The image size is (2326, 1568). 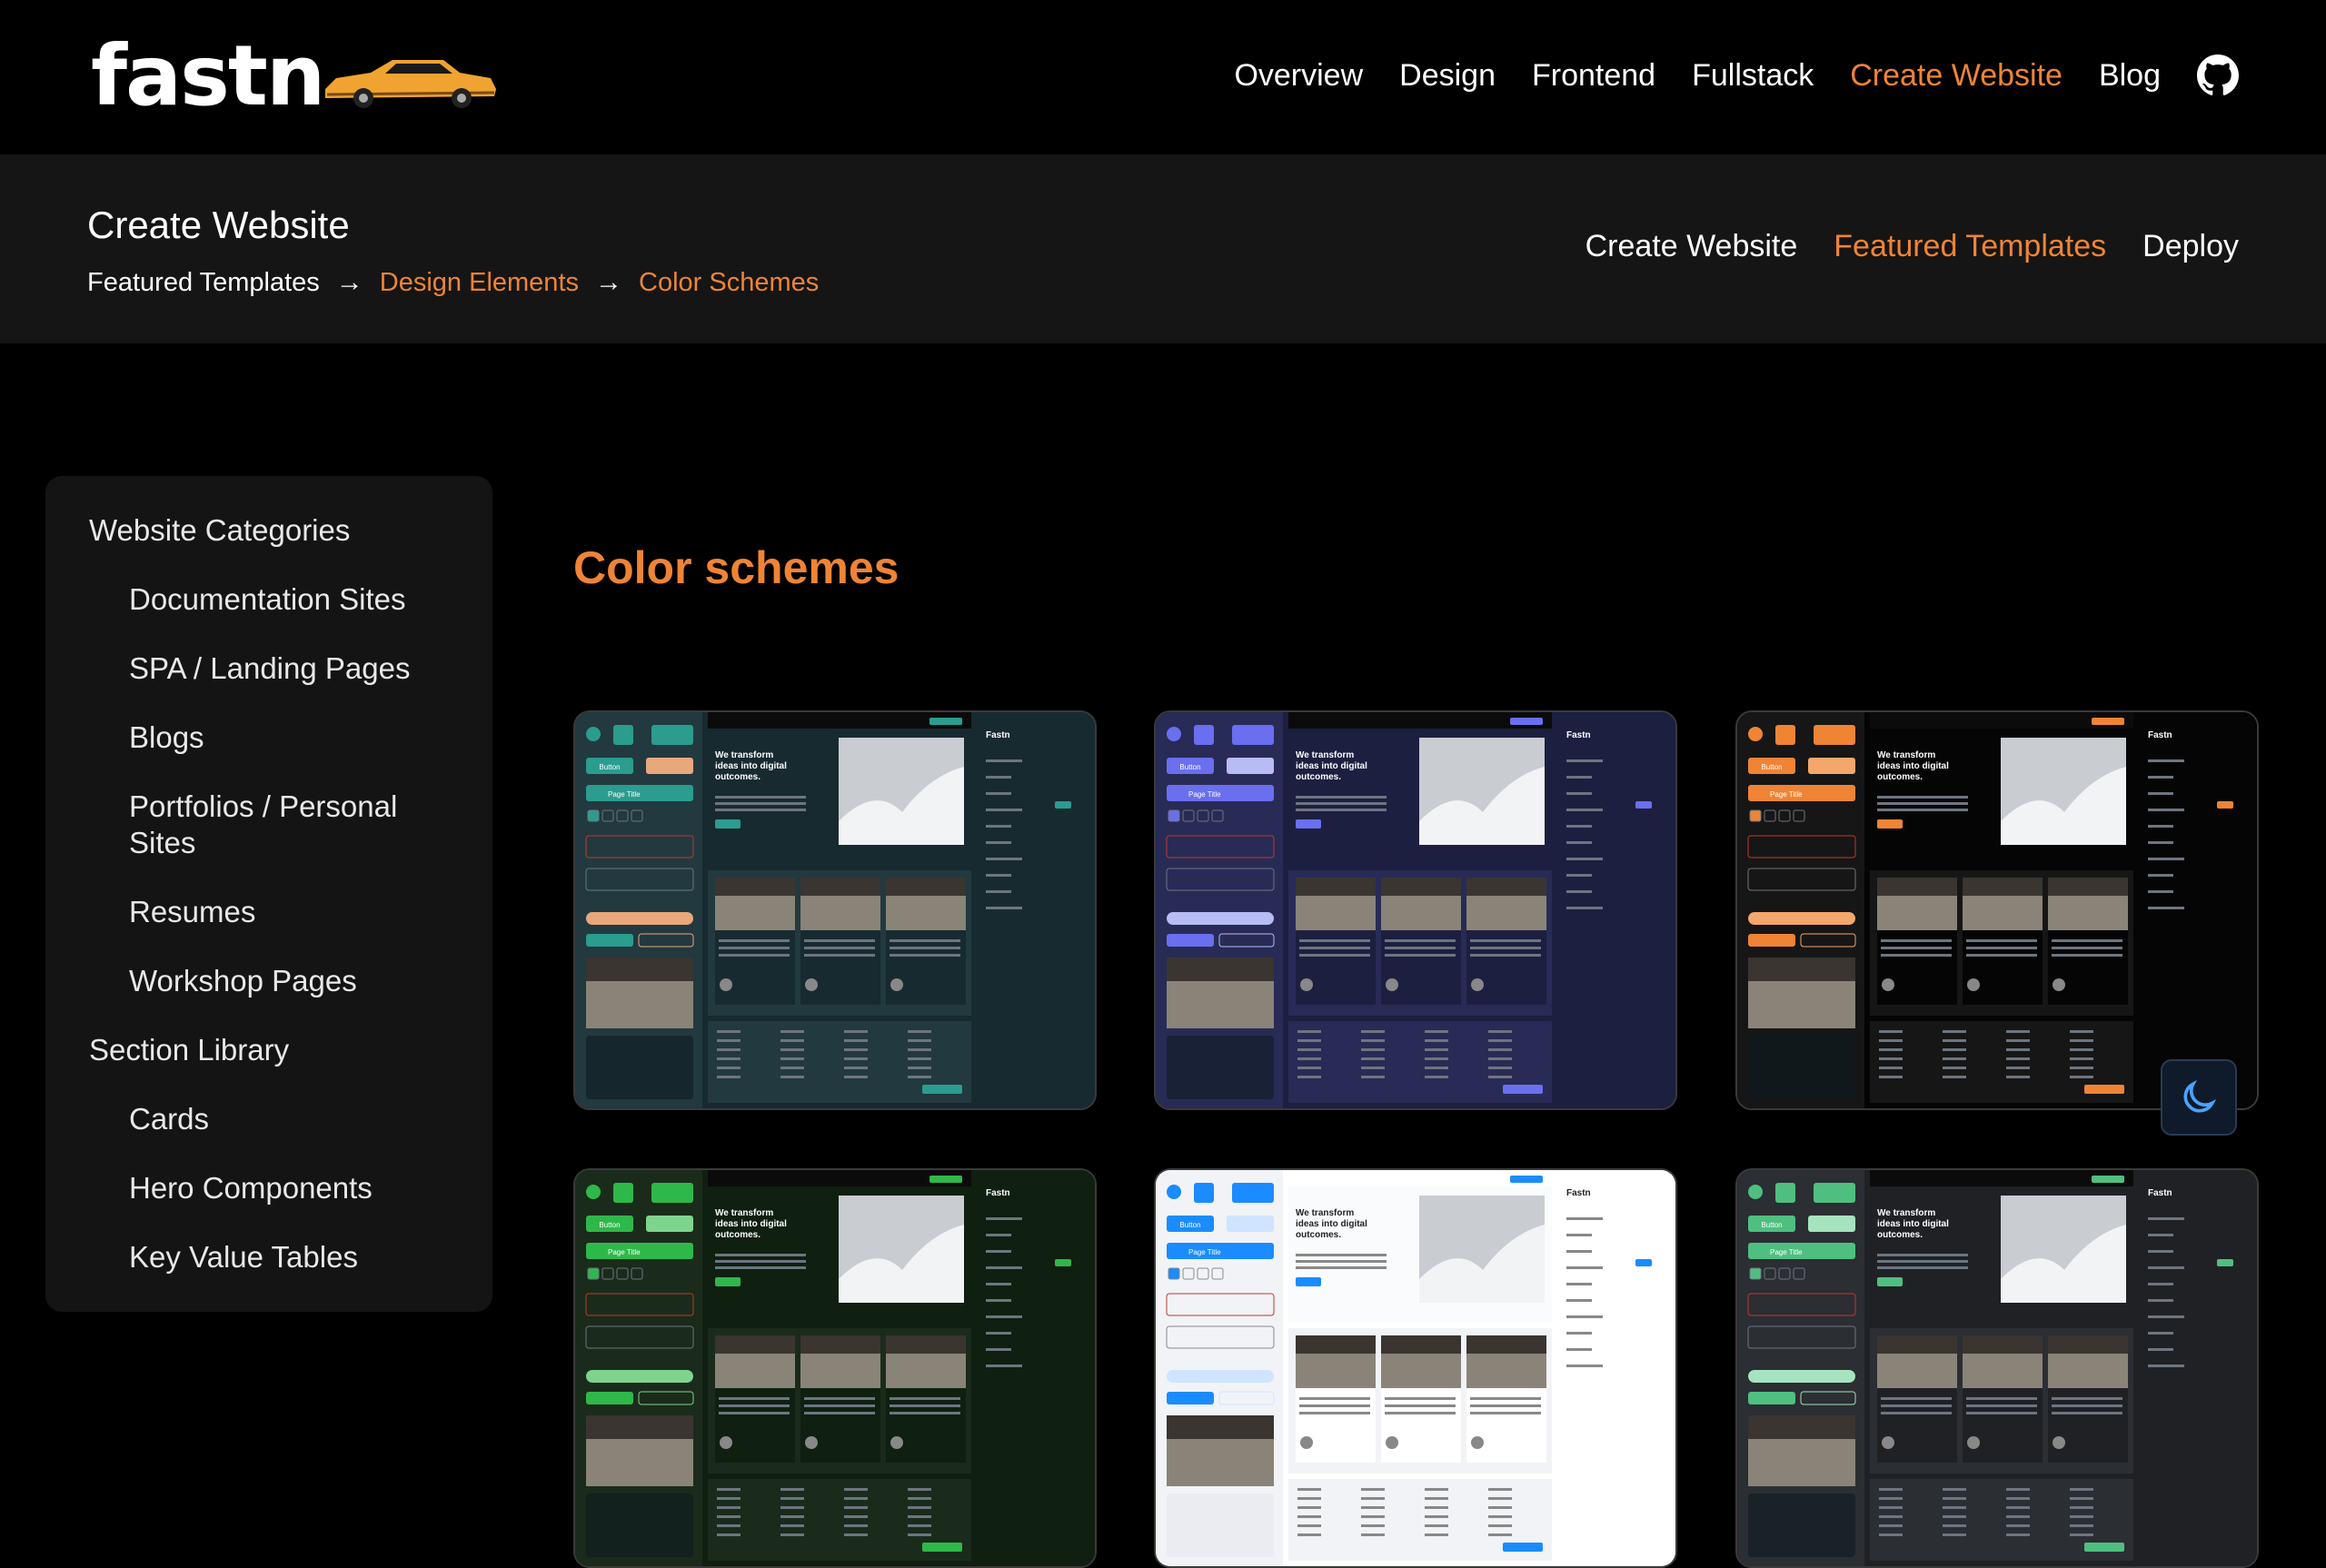 What do you see at coordinates (218, 224) in the screenshot?
I see `section-title: Create Website` at bounding box center [218, 224].